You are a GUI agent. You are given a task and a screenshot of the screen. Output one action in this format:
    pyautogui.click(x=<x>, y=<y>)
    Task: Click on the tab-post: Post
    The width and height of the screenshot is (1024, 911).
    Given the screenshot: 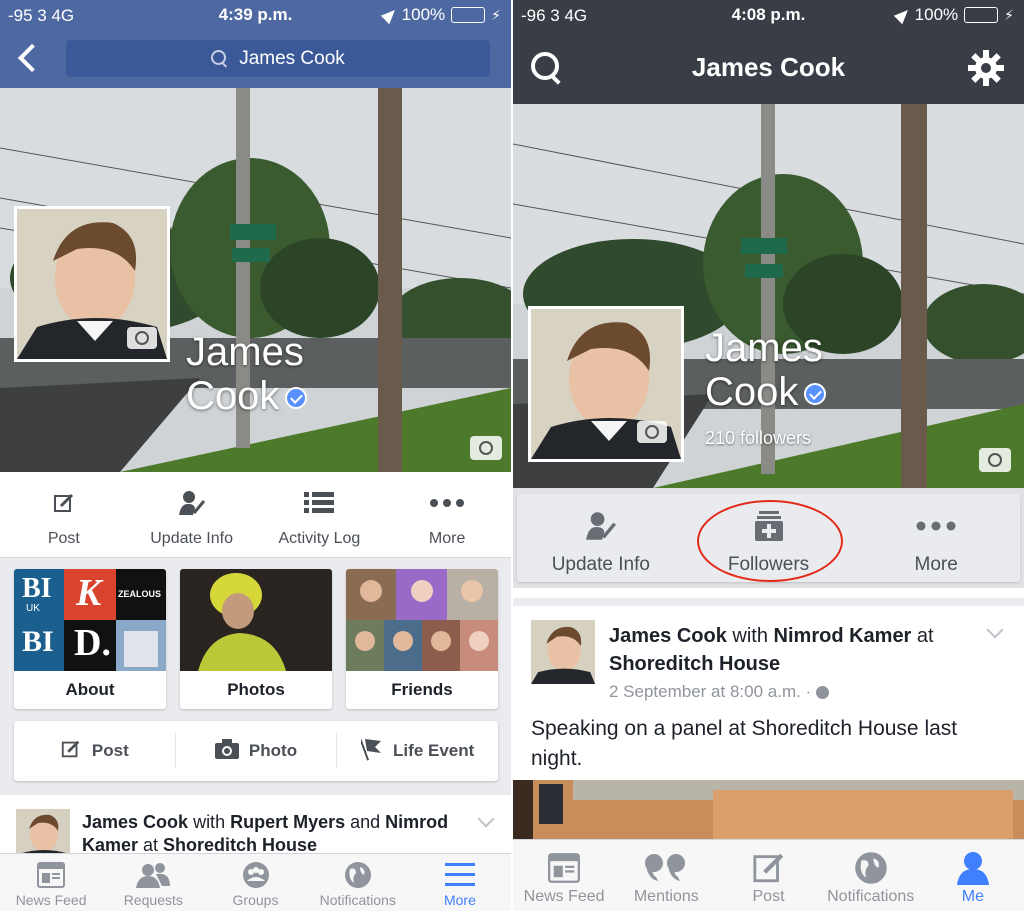 What is the action you would take?
    pyautogui.click(x=768, y=875)
    